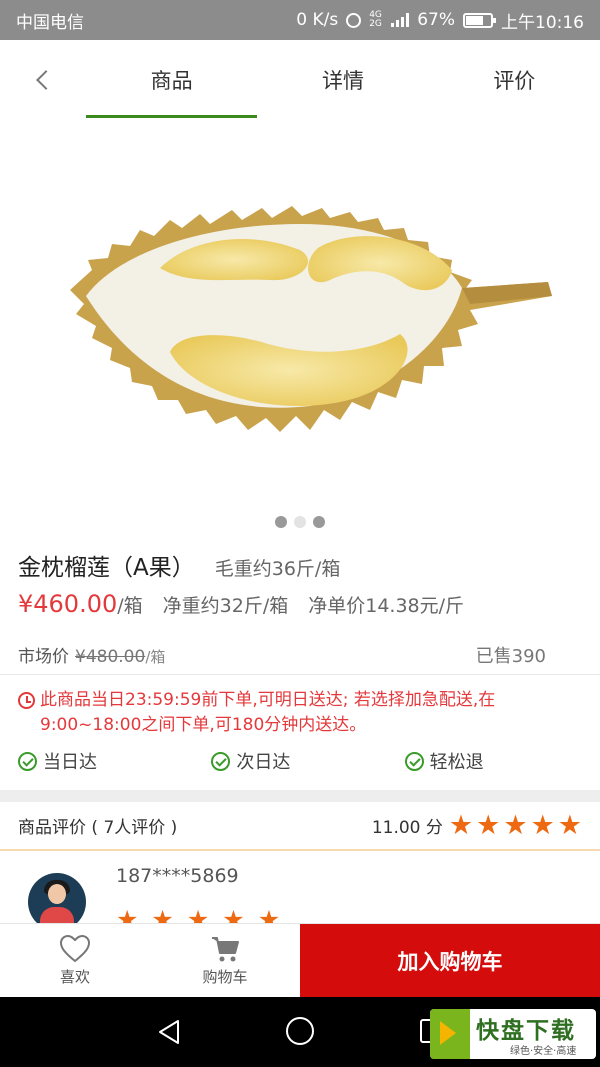  What do you see at coordinates (436, 20) in the screenshot?
I see `battery-percent: 67%` at bounding box center [436, 20].